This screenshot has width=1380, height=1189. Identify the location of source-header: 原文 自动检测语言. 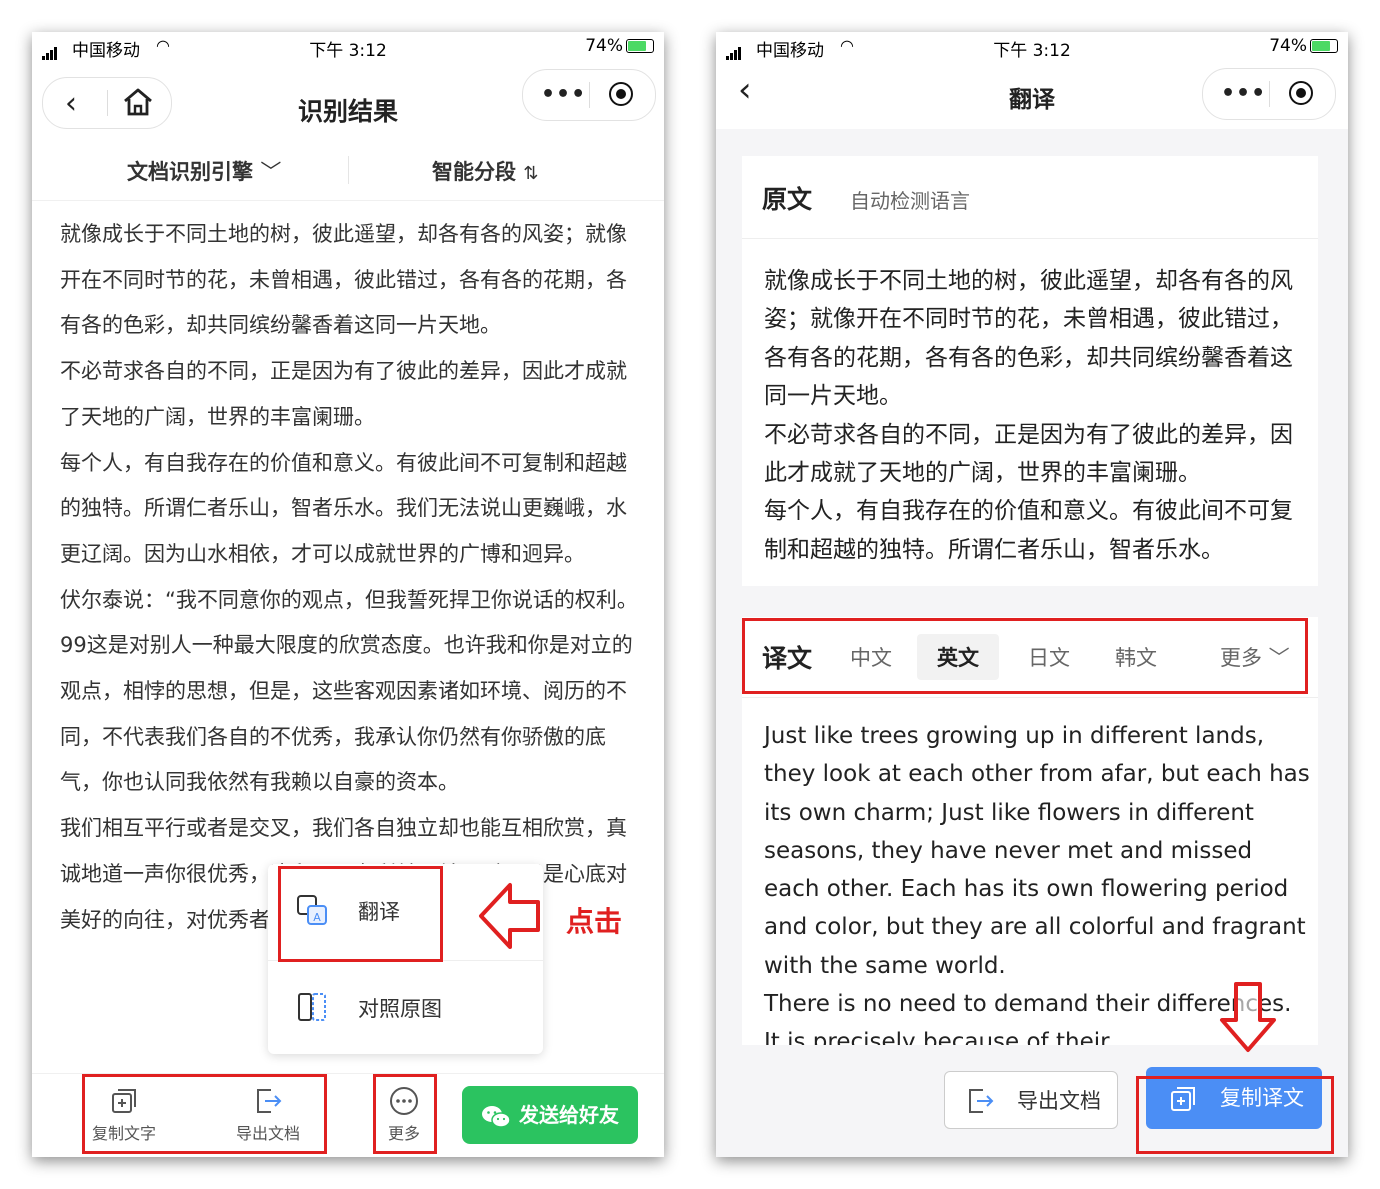
(1030, 197).